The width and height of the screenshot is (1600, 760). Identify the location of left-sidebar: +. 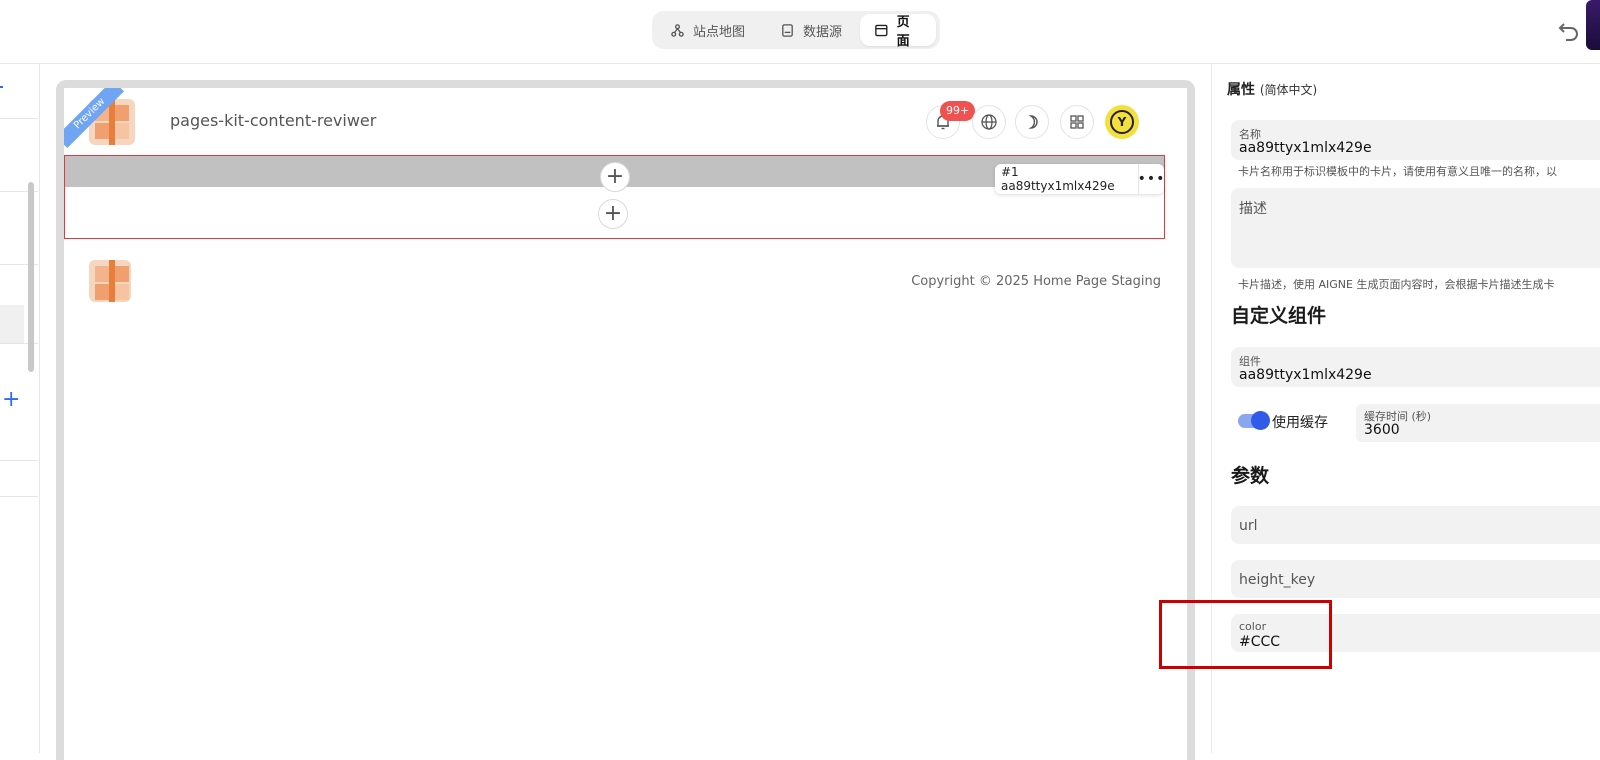
(20, 408).